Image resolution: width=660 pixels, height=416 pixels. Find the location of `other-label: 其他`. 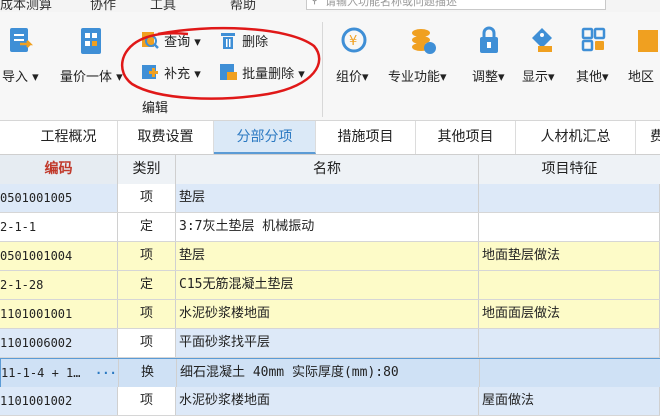

other-label: 其他 is located at coordinates (589, 77).